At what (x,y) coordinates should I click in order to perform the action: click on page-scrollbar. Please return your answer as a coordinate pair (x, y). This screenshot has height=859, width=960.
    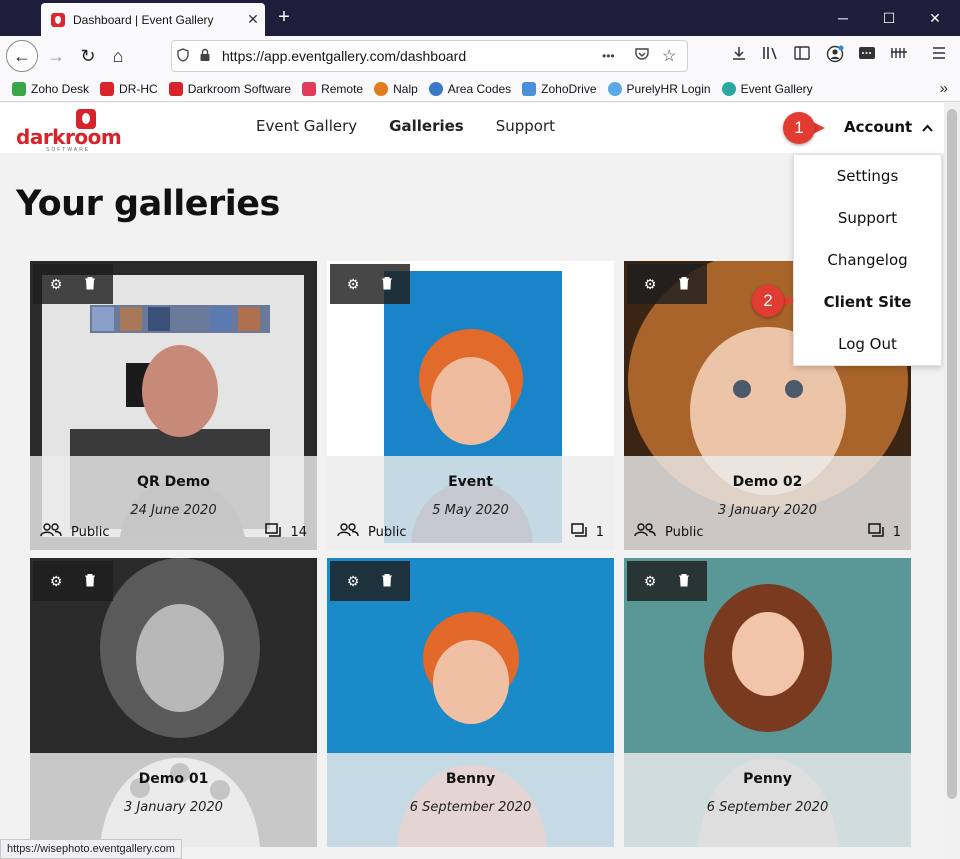
    Looking at the image, I should click on (952, 481).